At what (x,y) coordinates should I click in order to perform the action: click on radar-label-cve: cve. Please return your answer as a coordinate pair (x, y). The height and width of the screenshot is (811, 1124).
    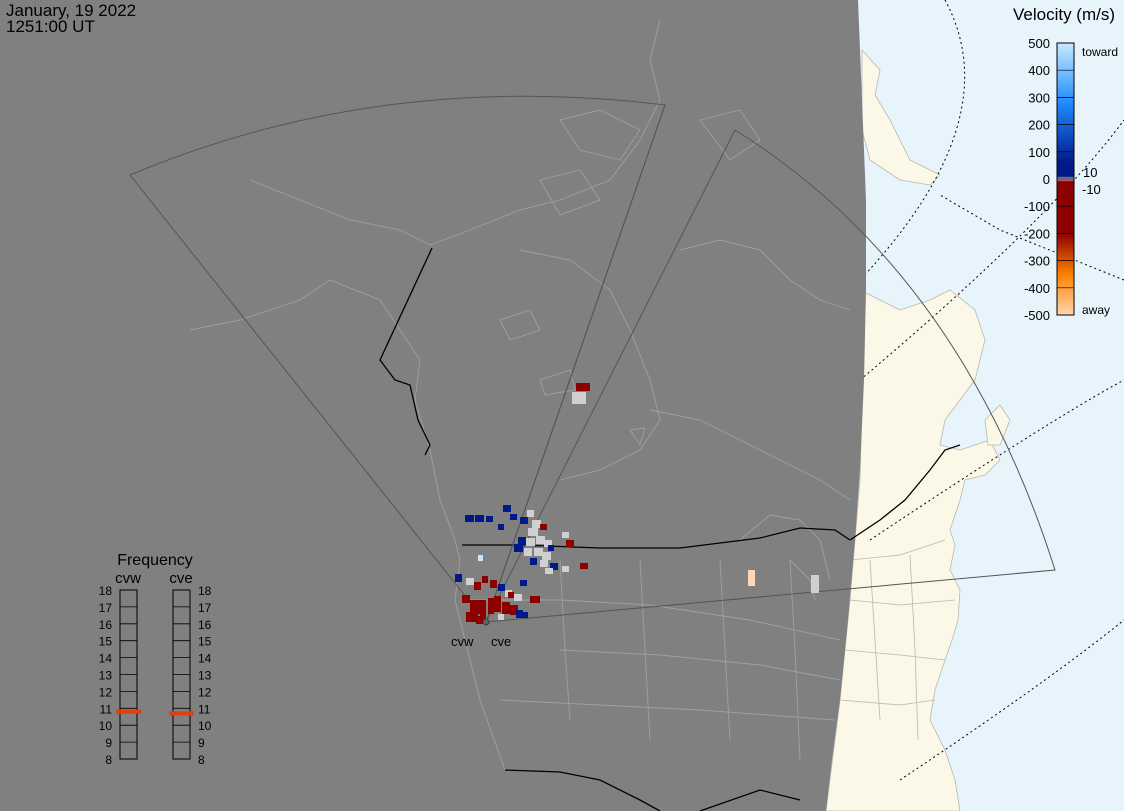
    Looking at the image, I should click on (501, 641).